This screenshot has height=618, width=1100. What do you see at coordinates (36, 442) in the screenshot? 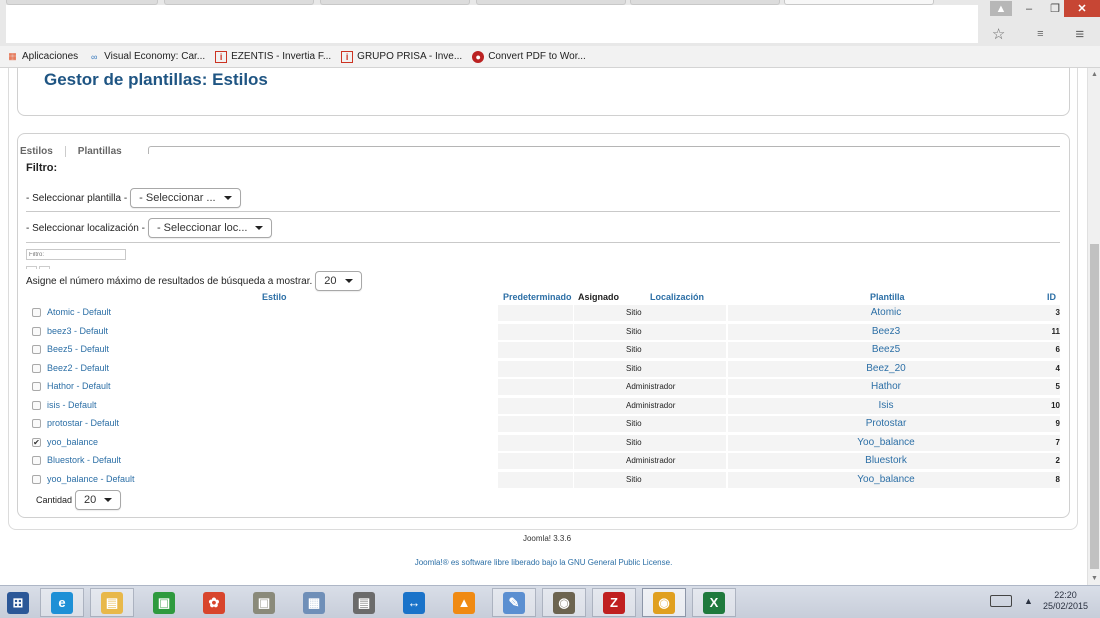
I see `row-checkbox: ✔` at bounding box center [36, 442].